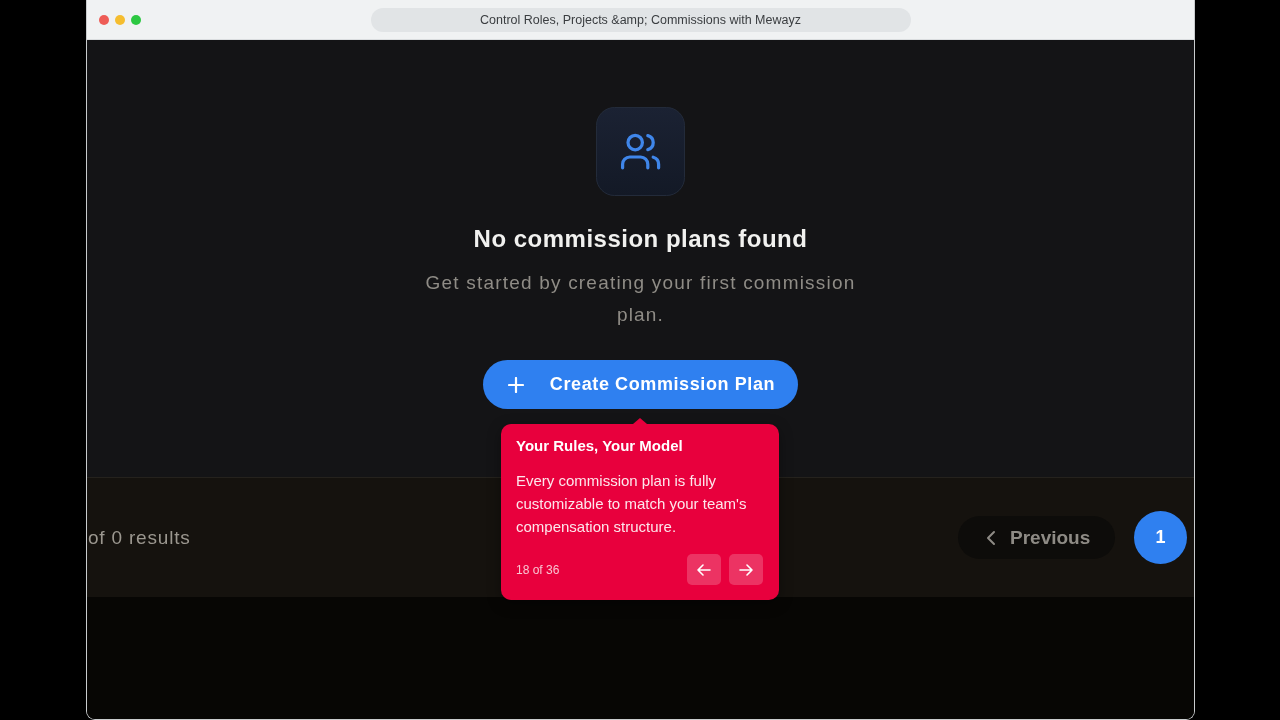  Describe the element at coordinates (632, 504) in the screenshot. I see `tooltip-body: Every commission plan is fully customizable to match your team's compensation structure.` at that location.